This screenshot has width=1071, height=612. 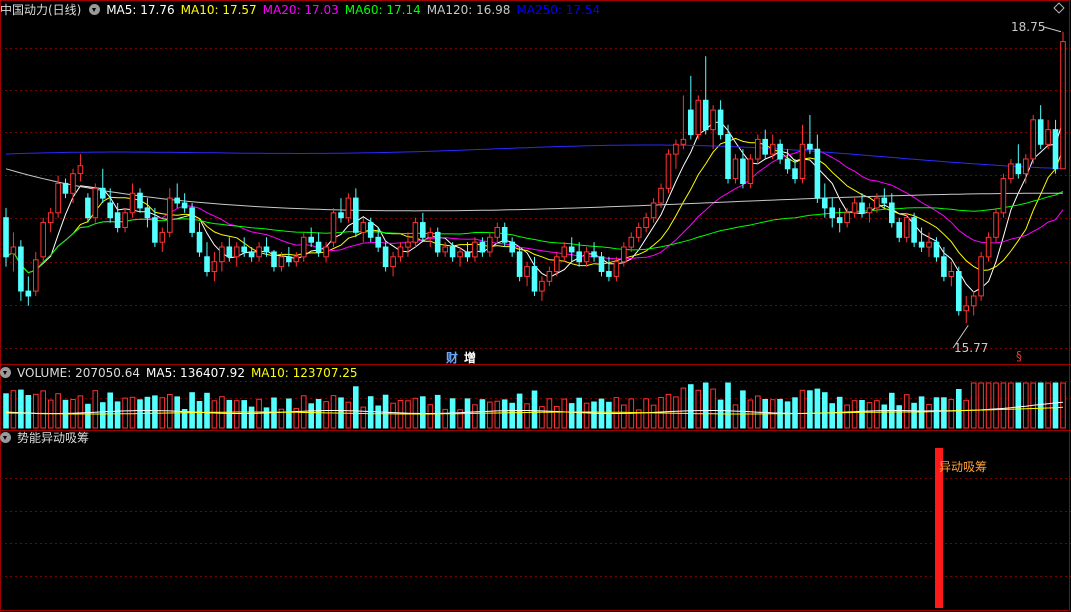 What do you see at coordinates (963, 467) in the screenshot?
I see `signal-label: 异动吸筹` at bounding box center [963, 467].